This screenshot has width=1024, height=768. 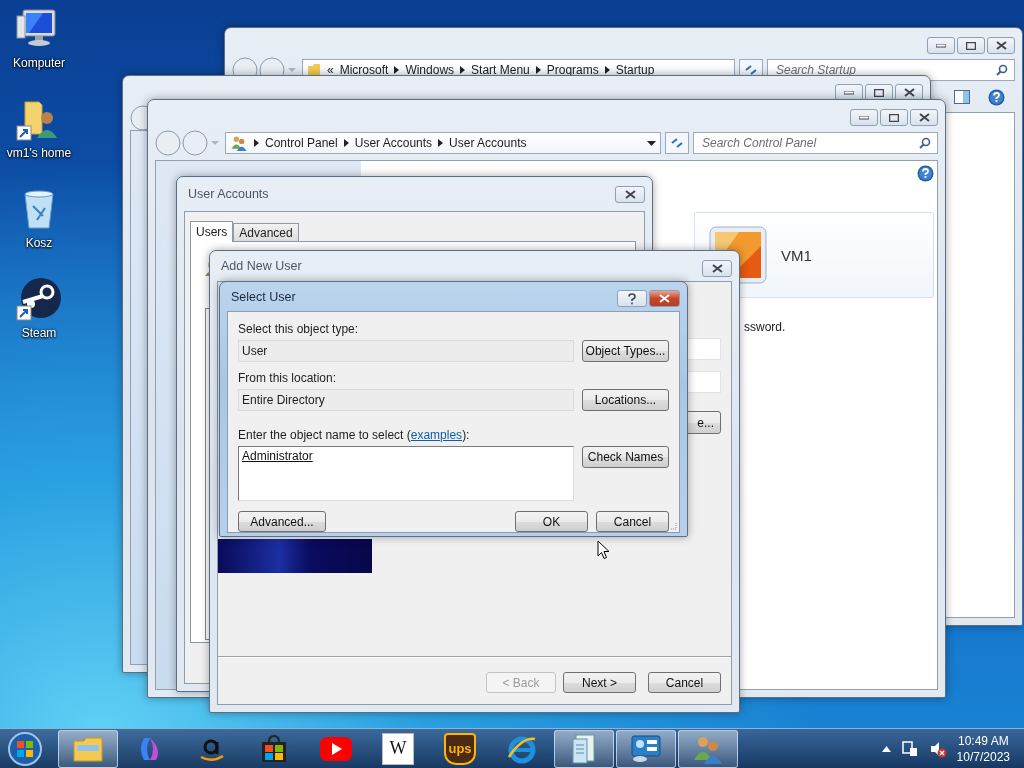 I want to click on field-label: Enter the object name to select (examples):, so click(x=354, y=435).